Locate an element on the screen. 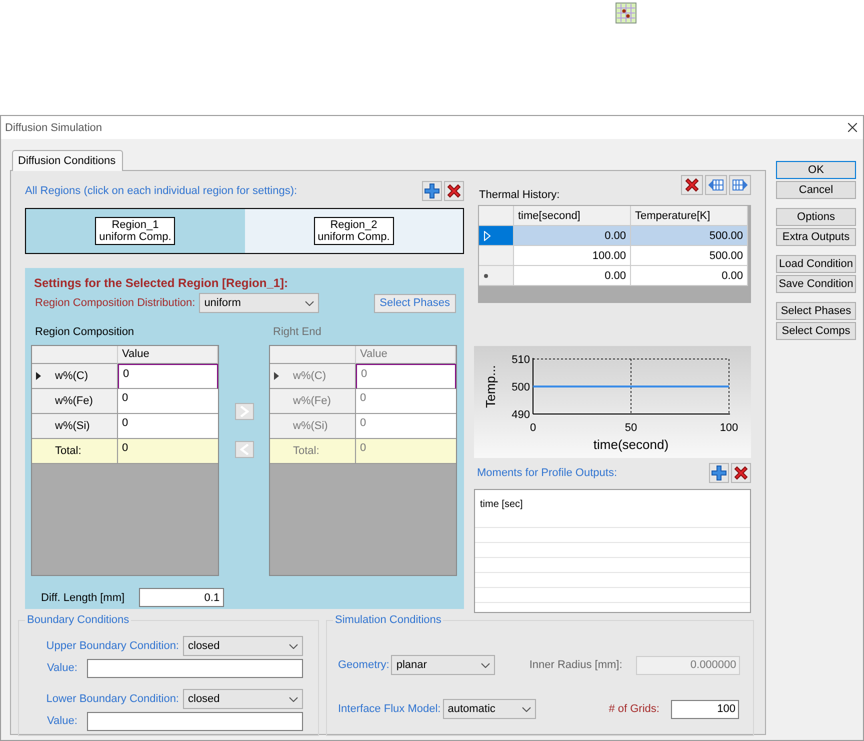 This screenshot has height=741, width=864. table-append-icon is located at coordinates (740, 185).